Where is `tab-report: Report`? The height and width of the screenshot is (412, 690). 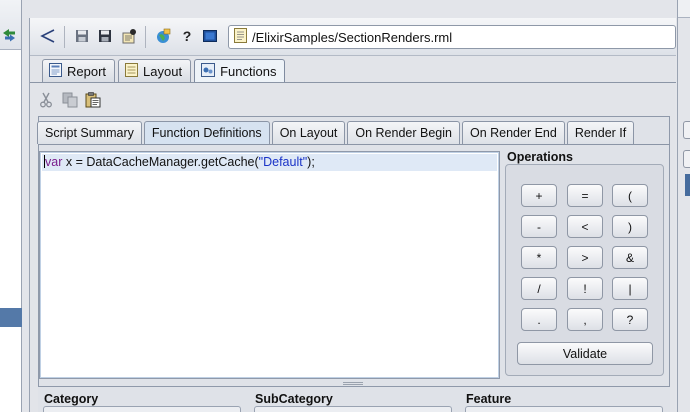 tab-report: Report is located at coordinates (79, 70).